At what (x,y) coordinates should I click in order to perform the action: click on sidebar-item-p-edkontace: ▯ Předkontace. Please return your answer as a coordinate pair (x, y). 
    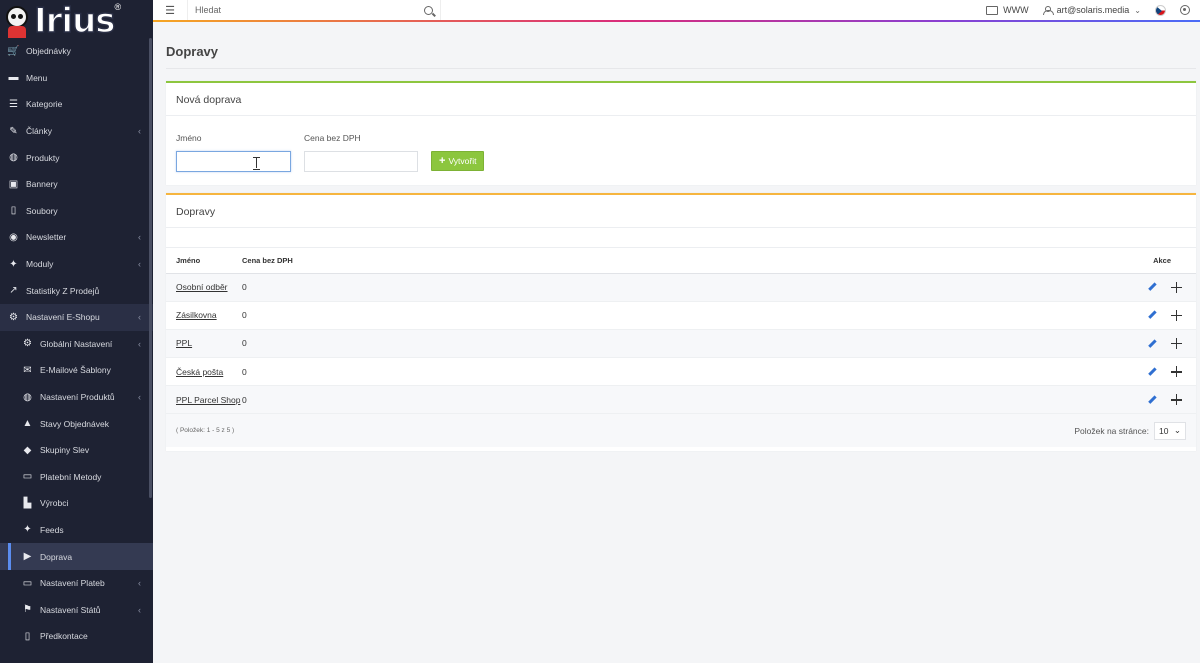
    Looking at the image, I should click on (76, 636).